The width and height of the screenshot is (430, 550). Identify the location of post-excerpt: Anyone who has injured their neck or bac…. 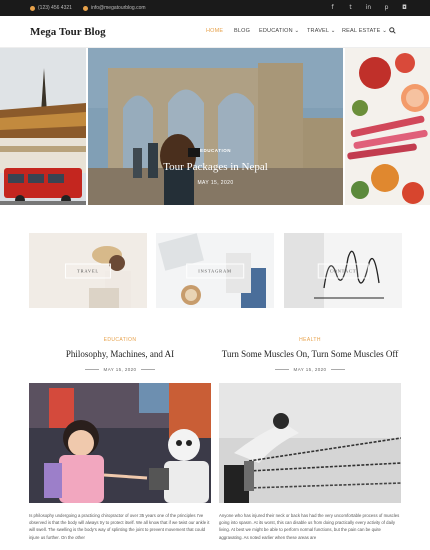
(309, 526).